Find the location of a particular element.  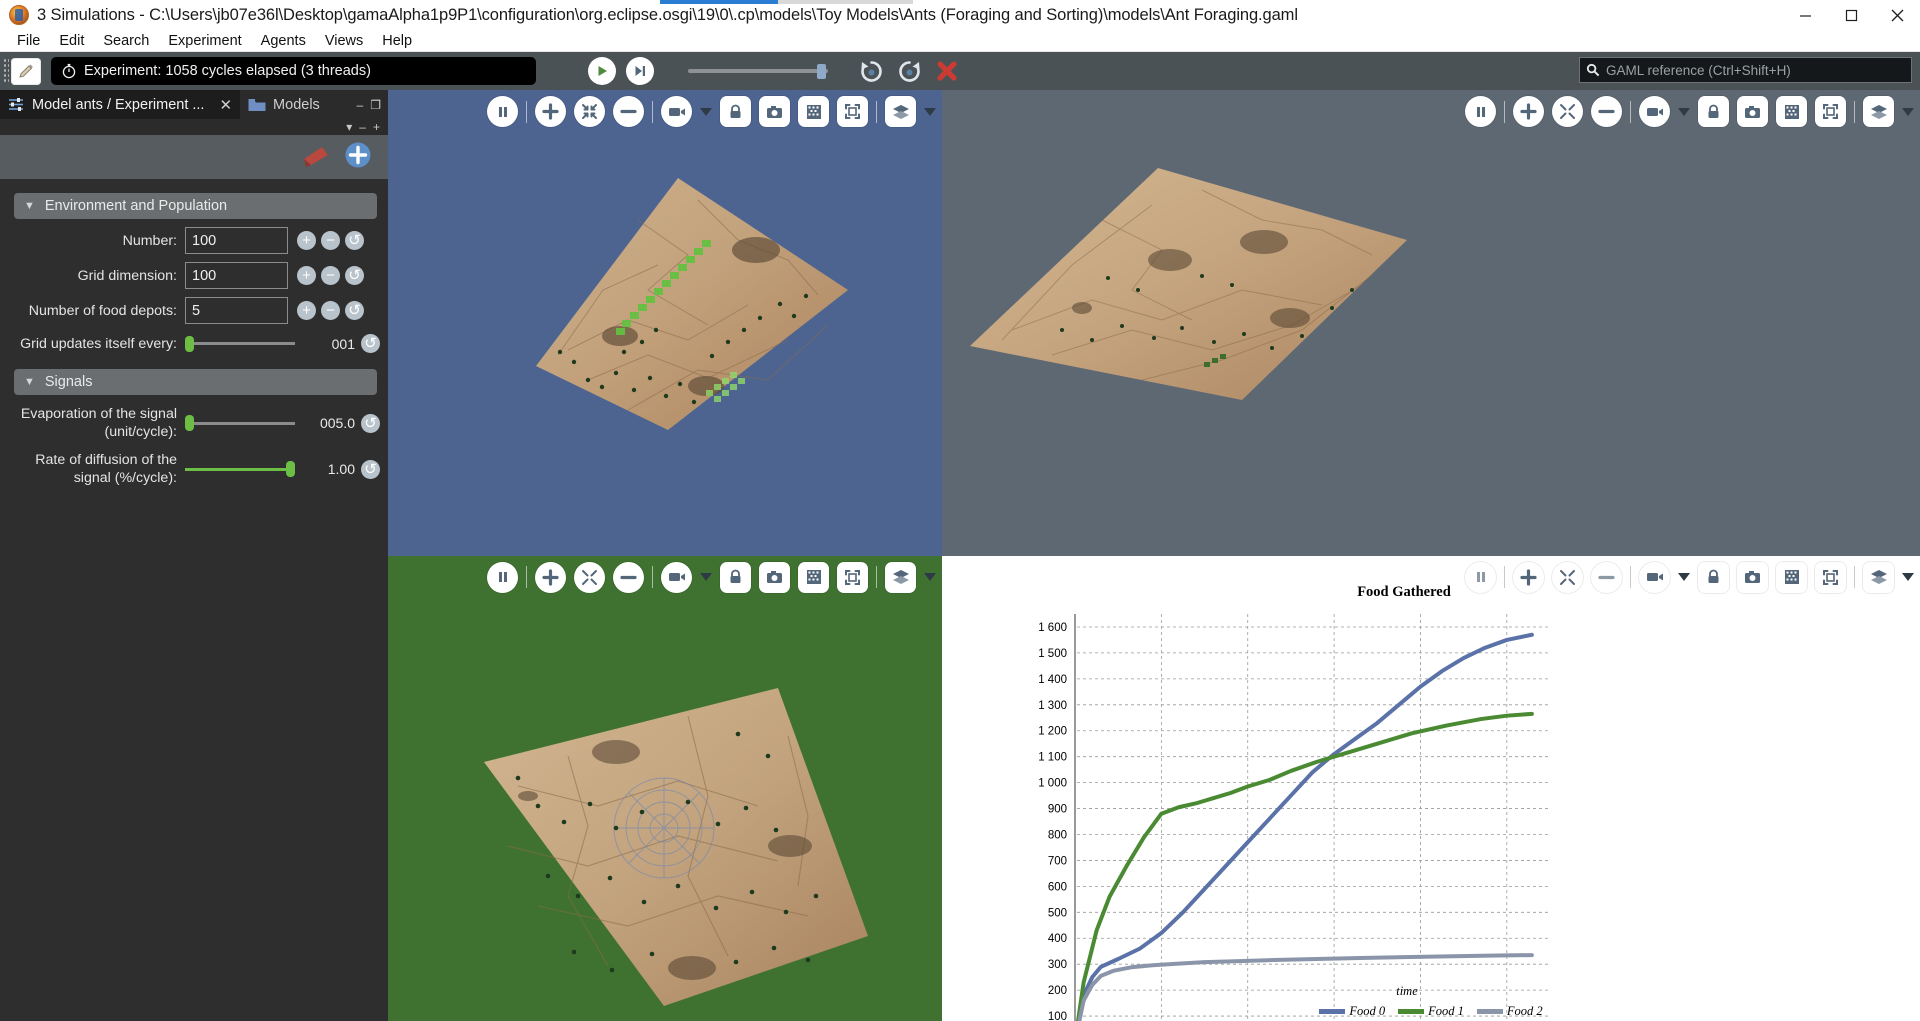

zoom-out-button: – is located at coordinates (362, 127).